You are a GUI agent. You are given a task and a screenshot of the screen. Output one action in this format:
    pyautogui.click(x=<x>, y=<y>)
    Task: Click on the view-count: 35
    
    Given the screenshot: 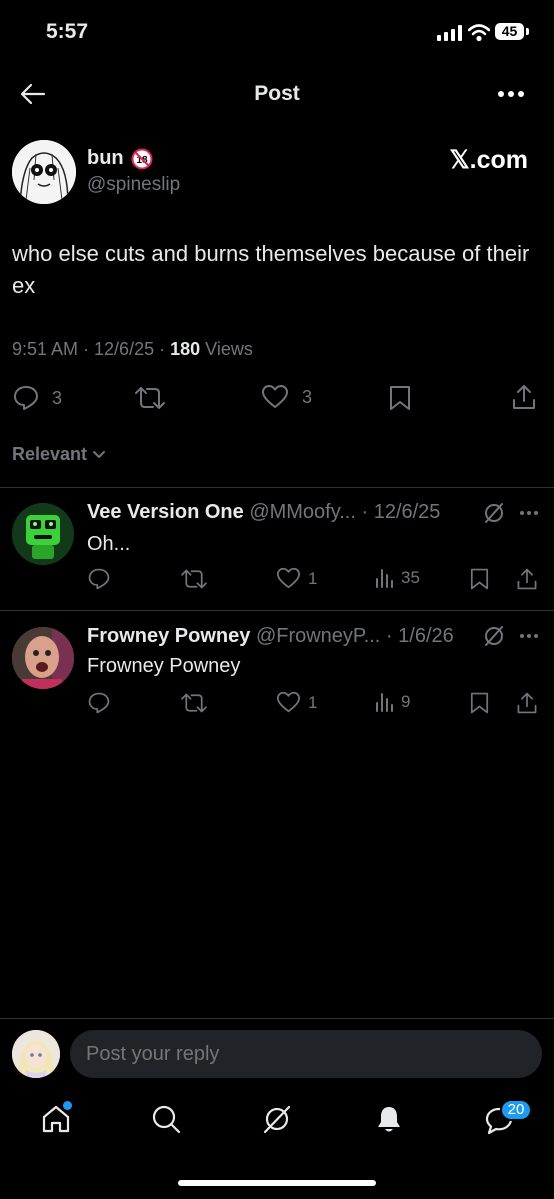 What is the action you would take?
    pyautogui.click(x=410, y=577)
    